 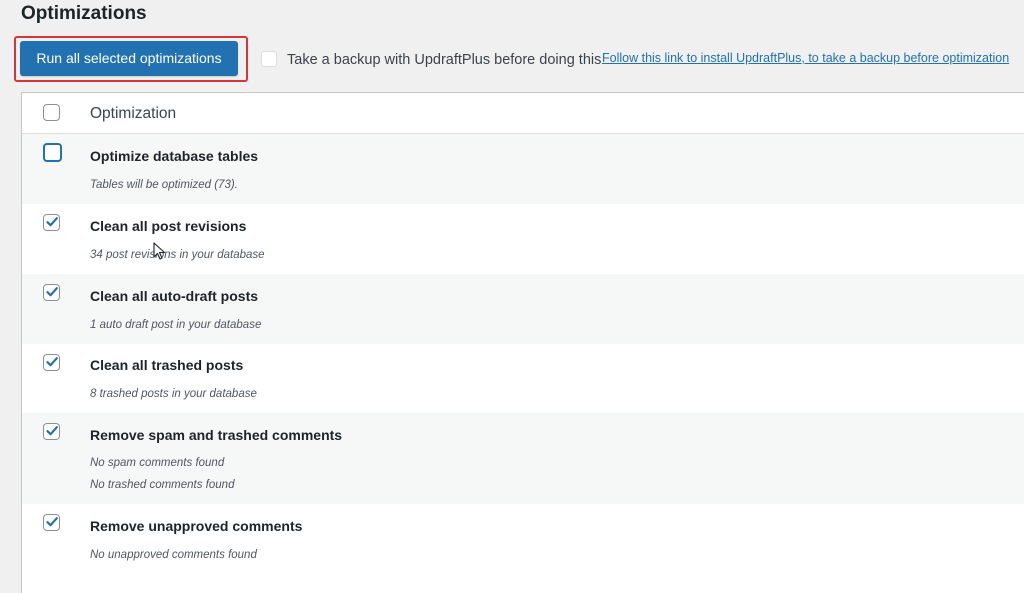 What do you see at coordinates (196, 526) in the screenshot?
I see `row-title: Remove unapproved comments` at bounding box center [196, 526].